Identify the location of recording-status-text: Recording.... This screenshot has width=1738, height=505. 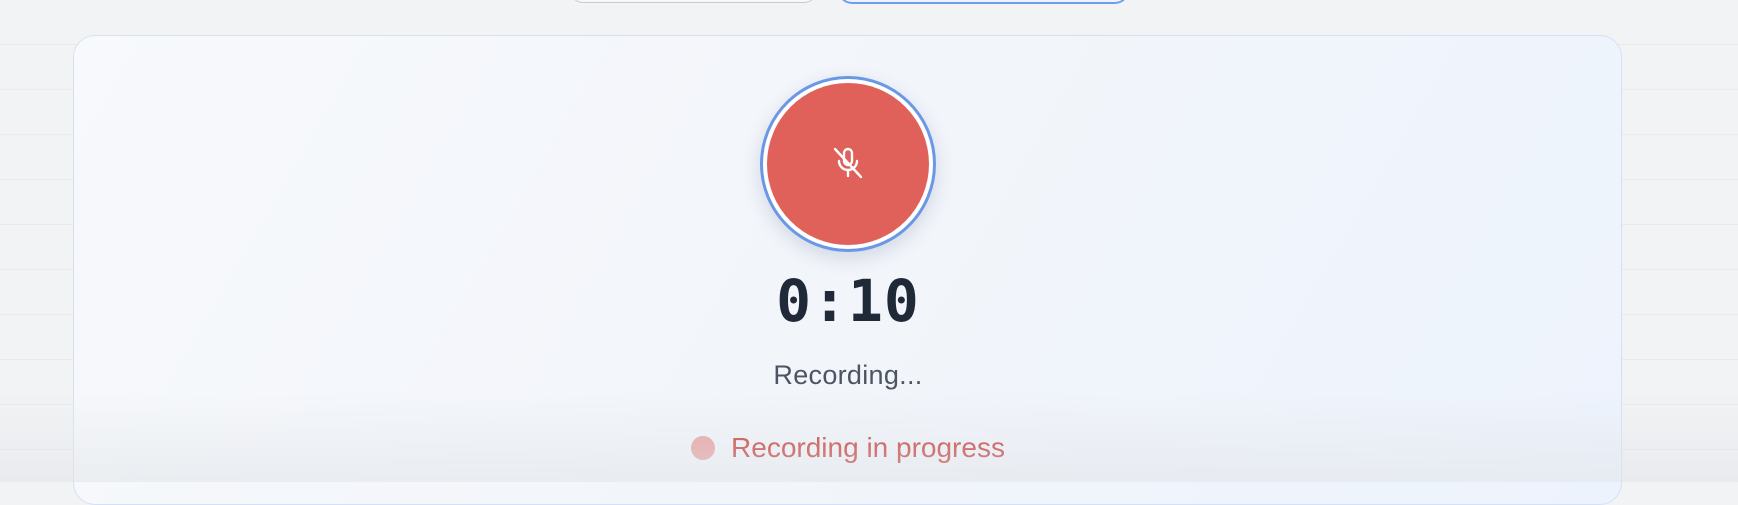
(848, 375).